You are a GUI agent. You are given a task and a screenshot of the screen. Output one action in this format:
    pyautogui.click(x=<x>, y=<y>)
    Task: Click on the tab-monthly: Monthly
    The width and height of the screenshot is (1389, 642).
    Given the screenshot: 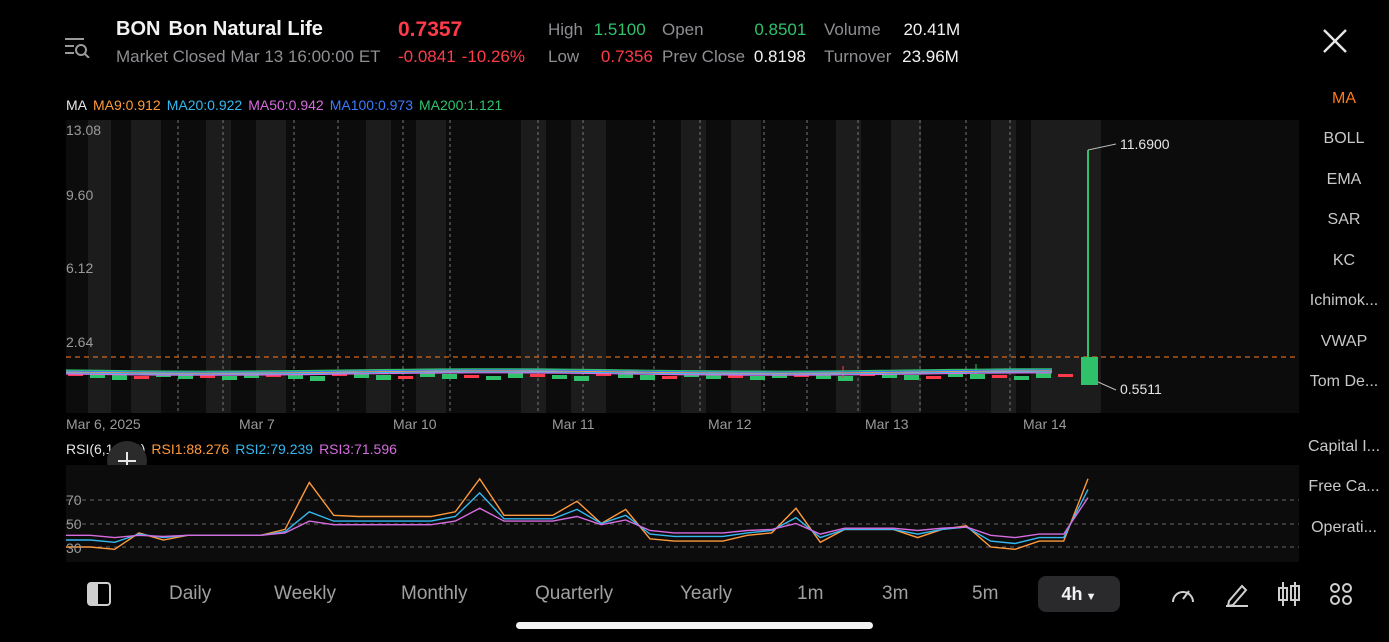 What is the action you would take?
    pyautogui.click(x=434, y=594)
    